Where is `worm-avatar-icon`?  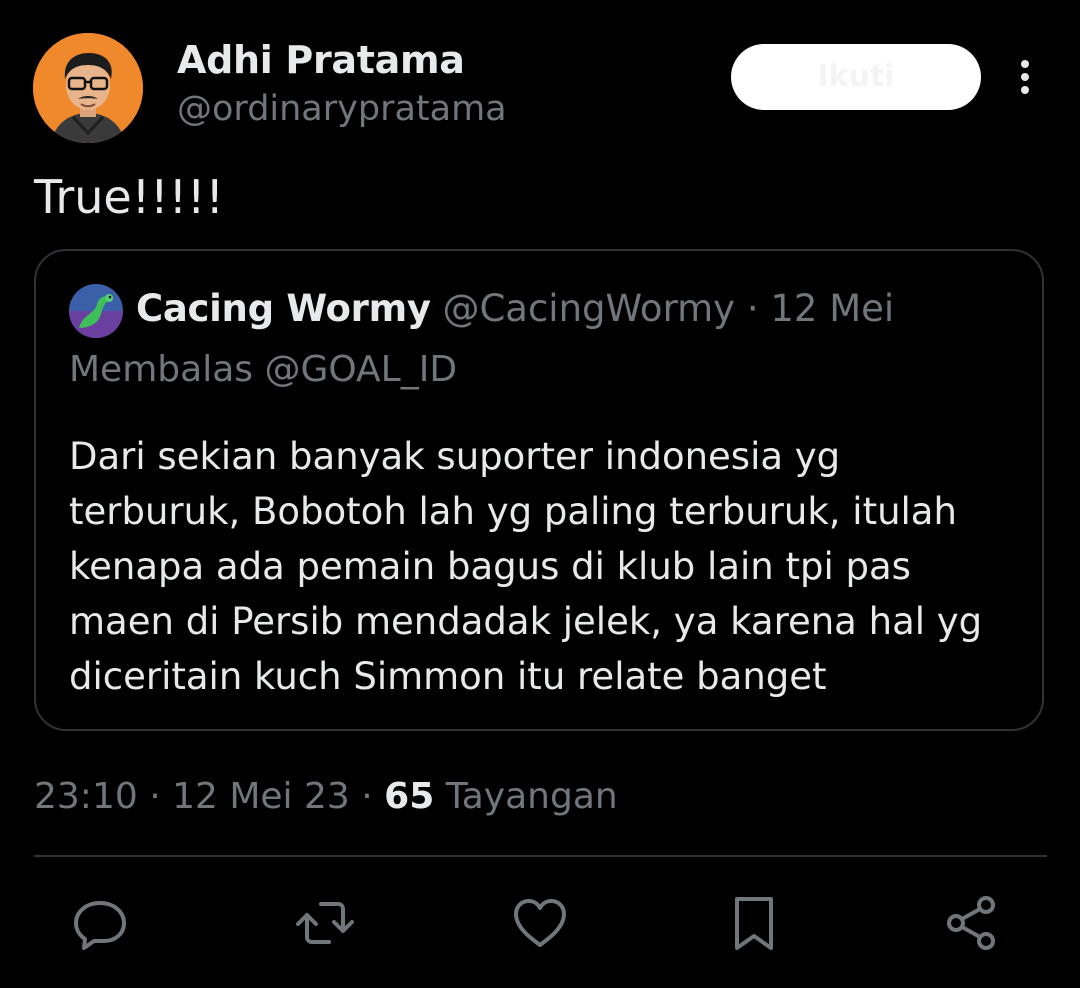 worm-avatar-icon is located at coordinates (96, 311).